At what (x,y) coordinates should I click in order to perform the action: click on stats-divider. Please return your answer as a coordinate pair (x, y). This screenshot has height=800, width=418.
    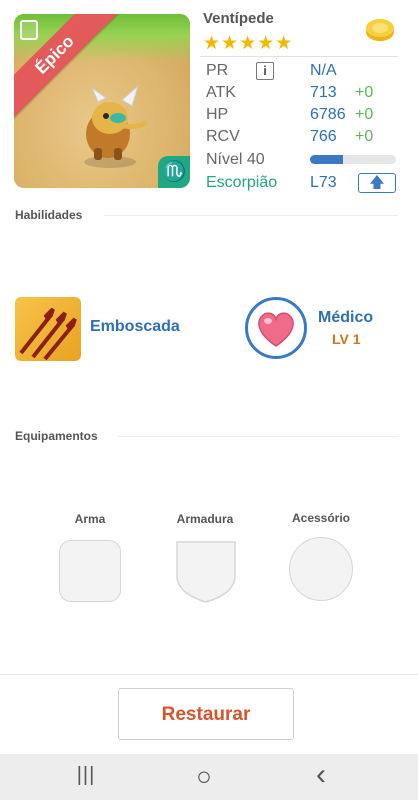
    Looking at the image, I should click on (299, 56).